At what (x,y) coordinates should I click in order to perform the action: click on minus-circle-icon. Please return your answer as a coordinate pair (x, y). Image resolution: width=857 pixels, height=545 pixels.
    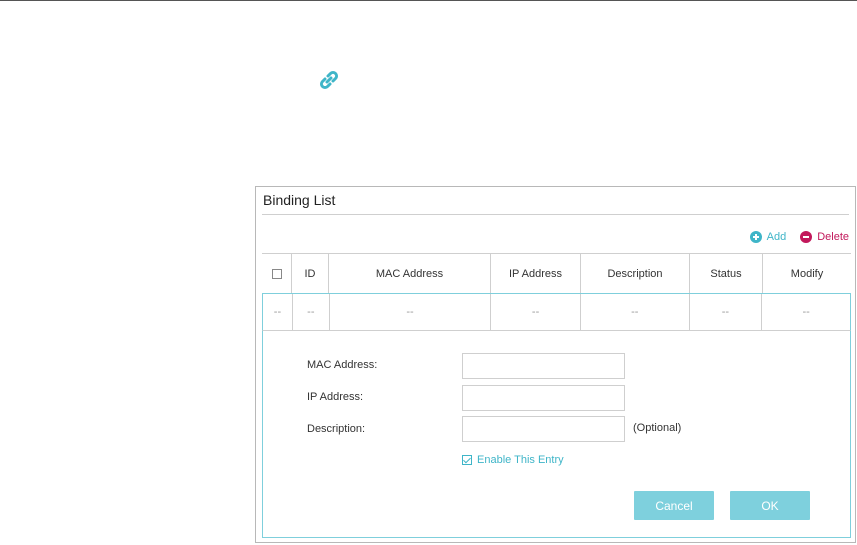
    Looking at the image, I should click on (806, 237).